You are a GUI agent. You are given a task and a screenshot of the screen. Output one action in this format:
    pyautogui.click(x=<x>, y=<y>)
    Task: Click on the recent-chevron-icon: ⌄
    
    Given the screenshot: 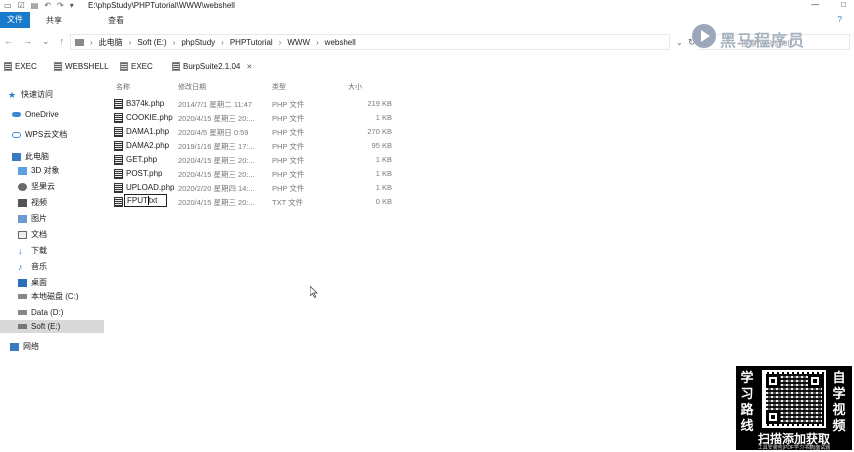 What is the action you would take?
    pyautogui.click(x=46, y=41)
    